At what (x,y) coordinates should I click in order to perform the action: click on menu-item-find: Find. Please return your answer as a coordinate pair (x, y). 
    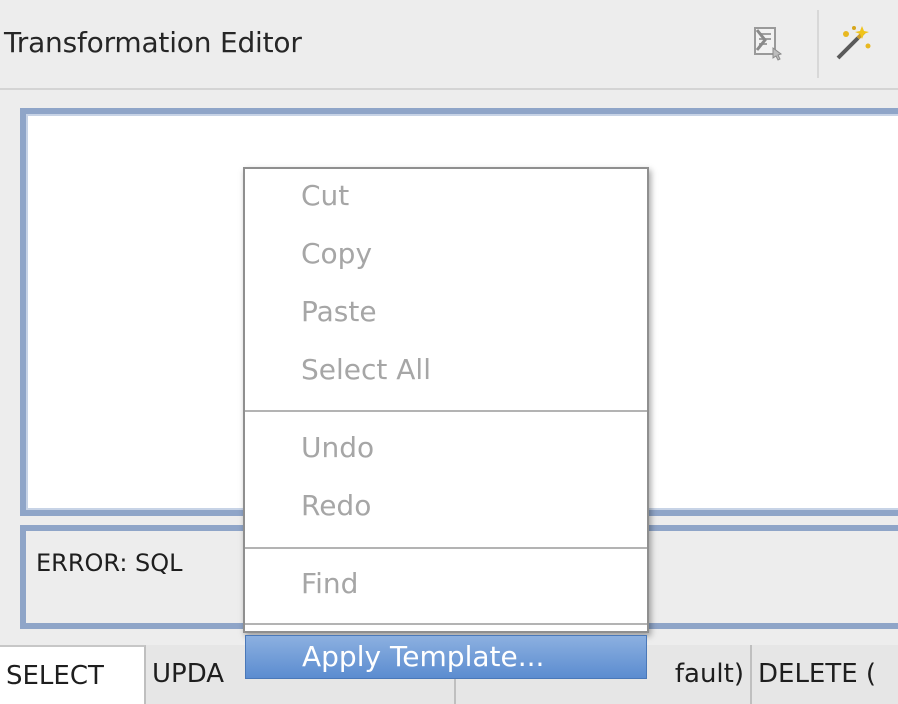
    Looking at the image, I should click on (446, 584).